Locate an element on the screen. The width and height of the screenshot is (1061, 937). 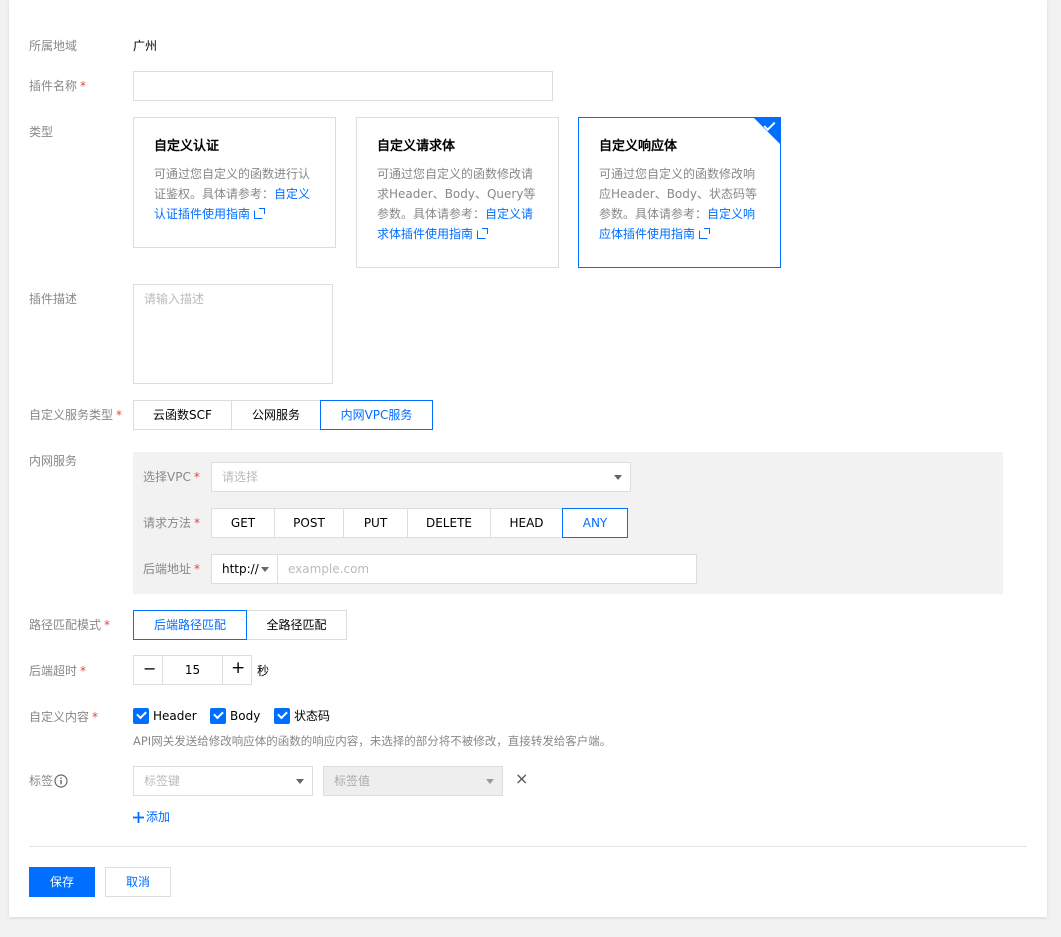
path-match-backend: 后端路径匹配 is located at coordinates (190, 625).